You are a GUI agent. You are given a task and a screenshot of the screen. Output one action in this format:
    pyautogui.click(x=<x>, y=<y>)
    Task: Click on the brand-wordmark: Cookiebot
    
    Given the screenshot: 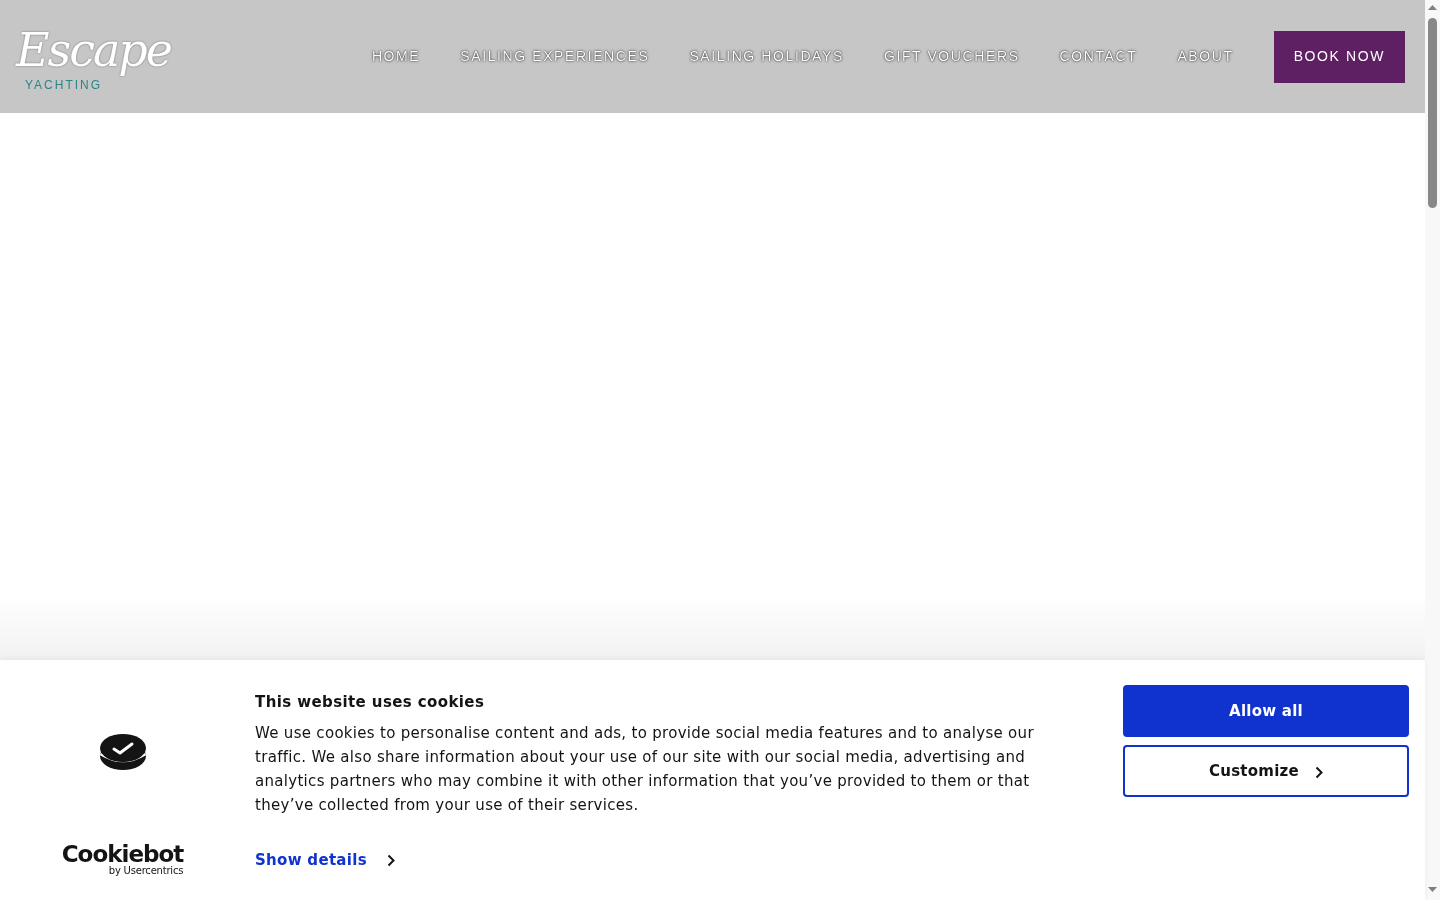 What is the action you would take?
    pyautogui.click(x=122, y=854)
    